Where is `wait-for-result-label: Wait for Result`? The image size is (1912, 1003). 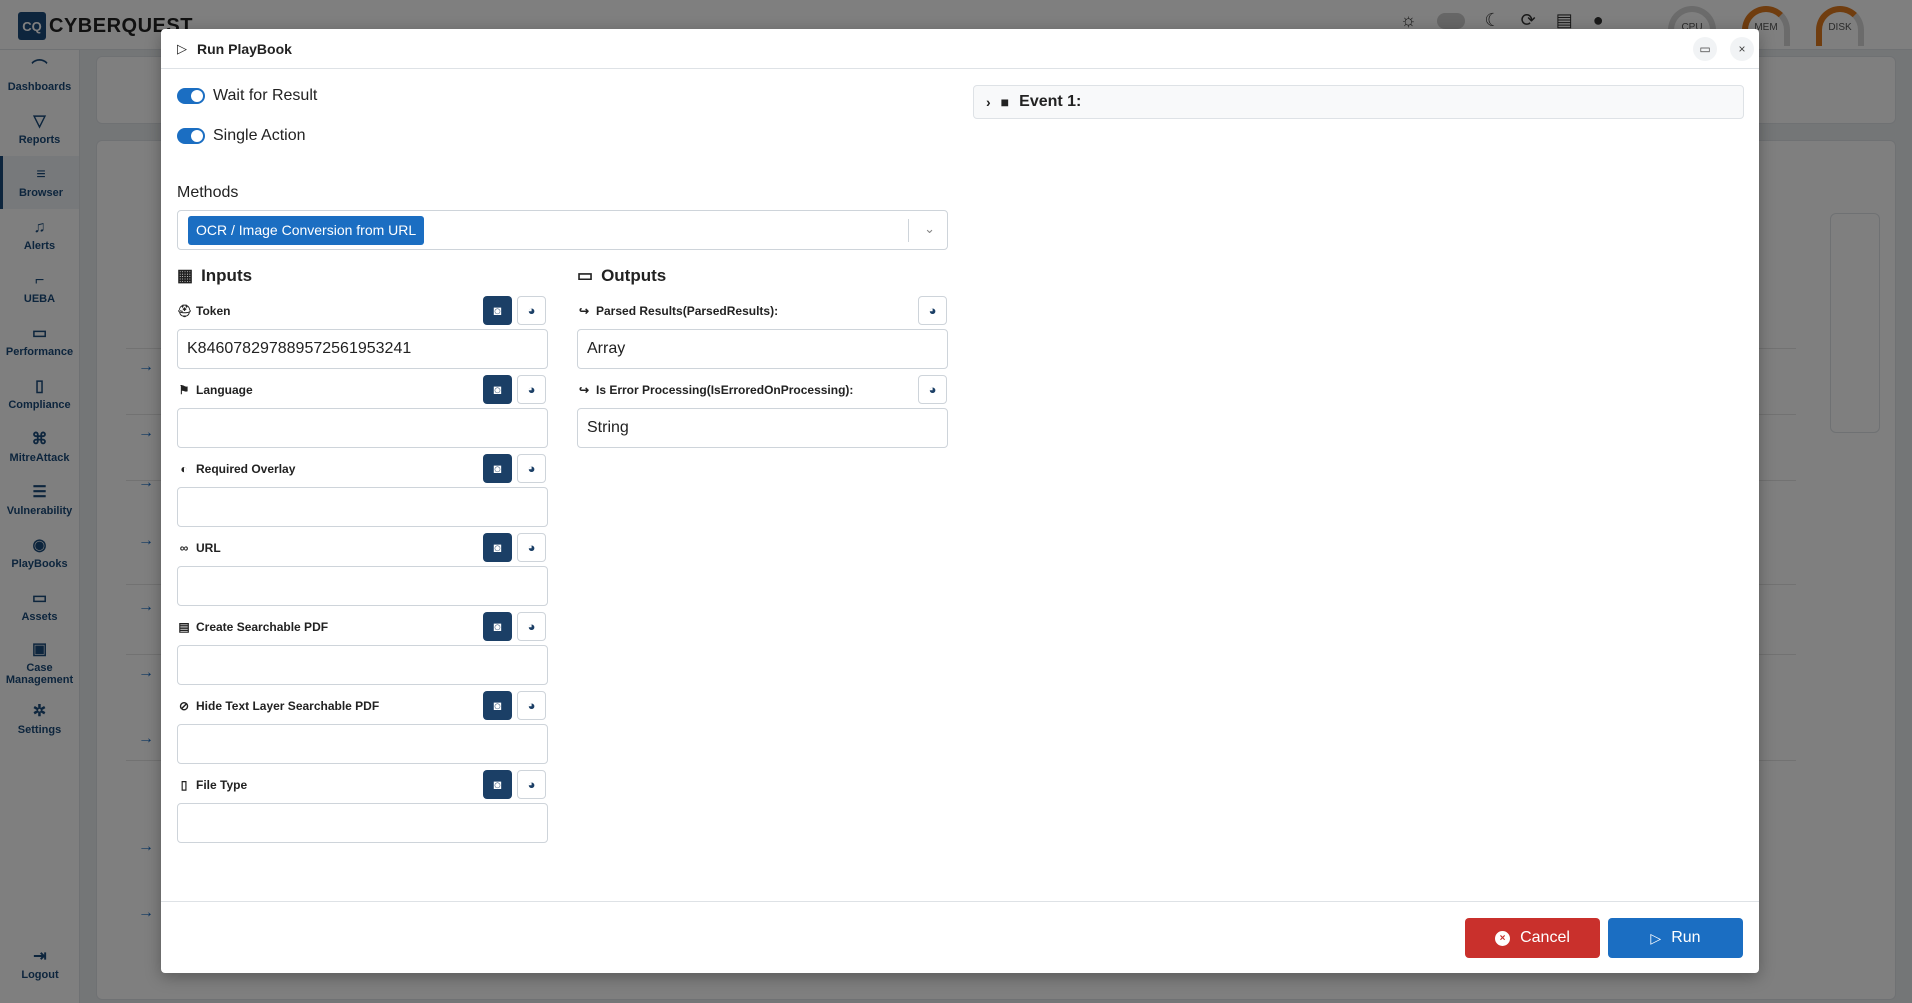 wait-for-result-label: Wait for Result is located at coordinates (265, 95).